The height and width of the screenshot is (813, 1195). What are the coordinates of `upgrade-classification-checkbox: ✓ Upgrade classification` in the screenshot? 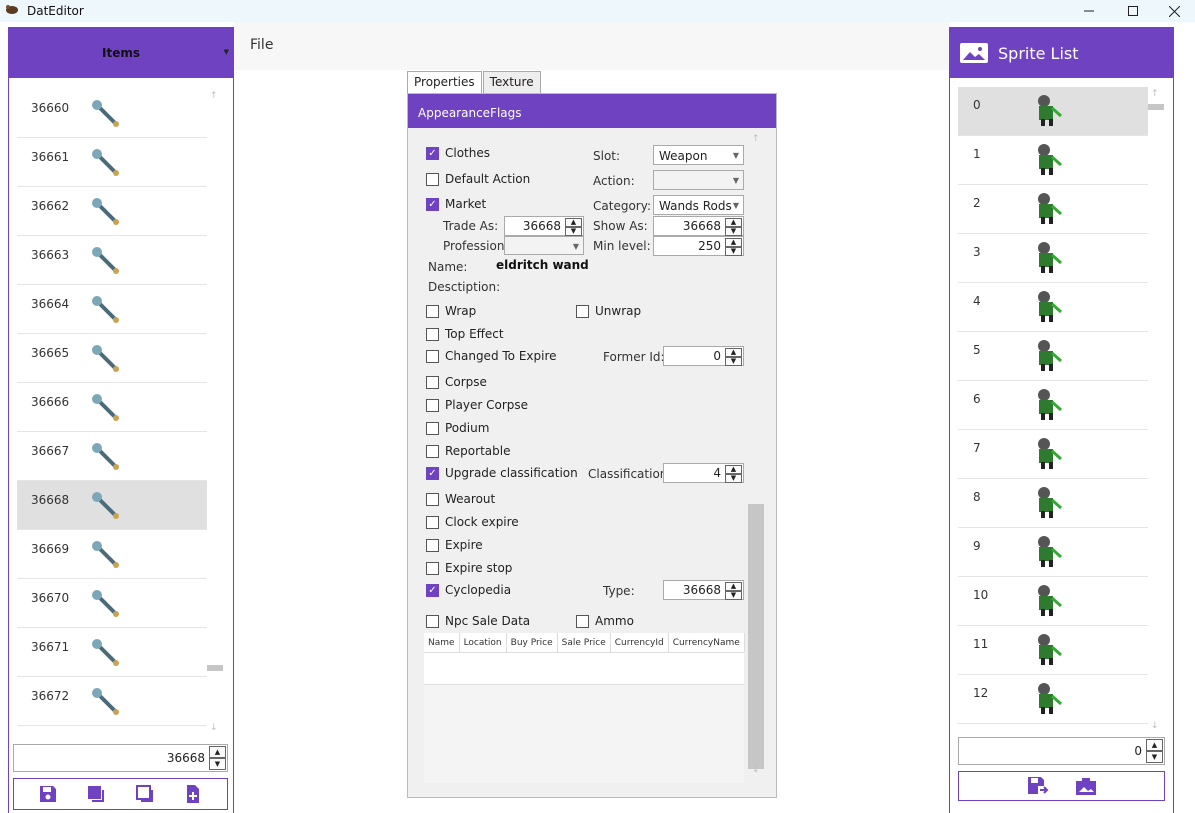 It's located at (502, 473).